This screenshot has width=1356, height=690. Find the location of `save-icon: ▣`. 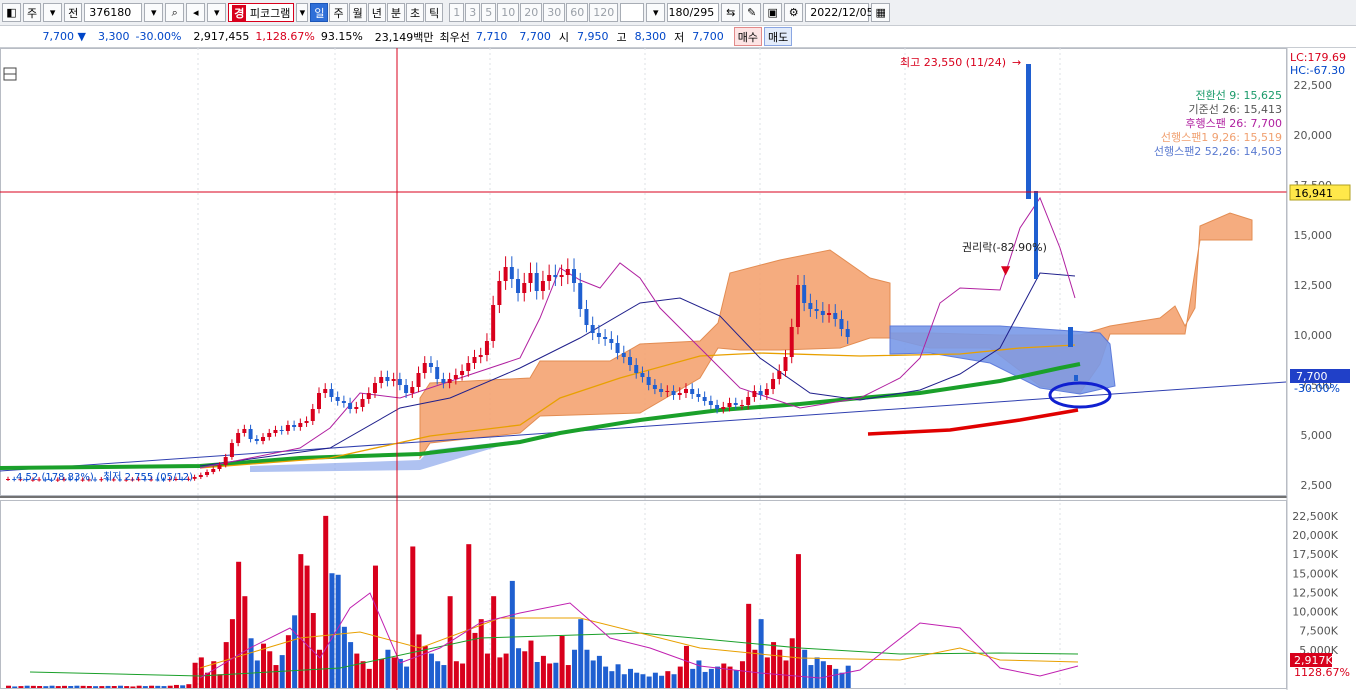

save-icon: ▣ is located at coordinates (773, 12).